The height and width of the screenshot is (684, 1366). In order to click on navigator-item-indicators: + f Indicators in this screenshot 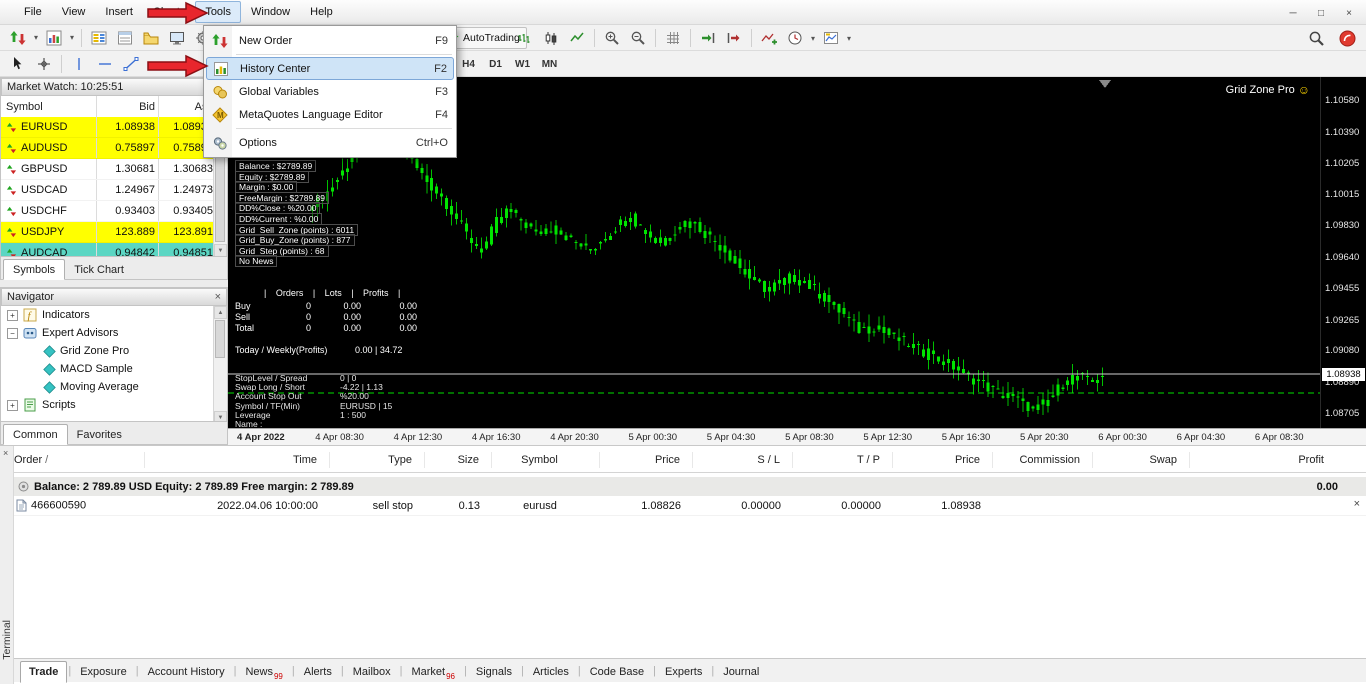, I will do `click(107, 315)`.